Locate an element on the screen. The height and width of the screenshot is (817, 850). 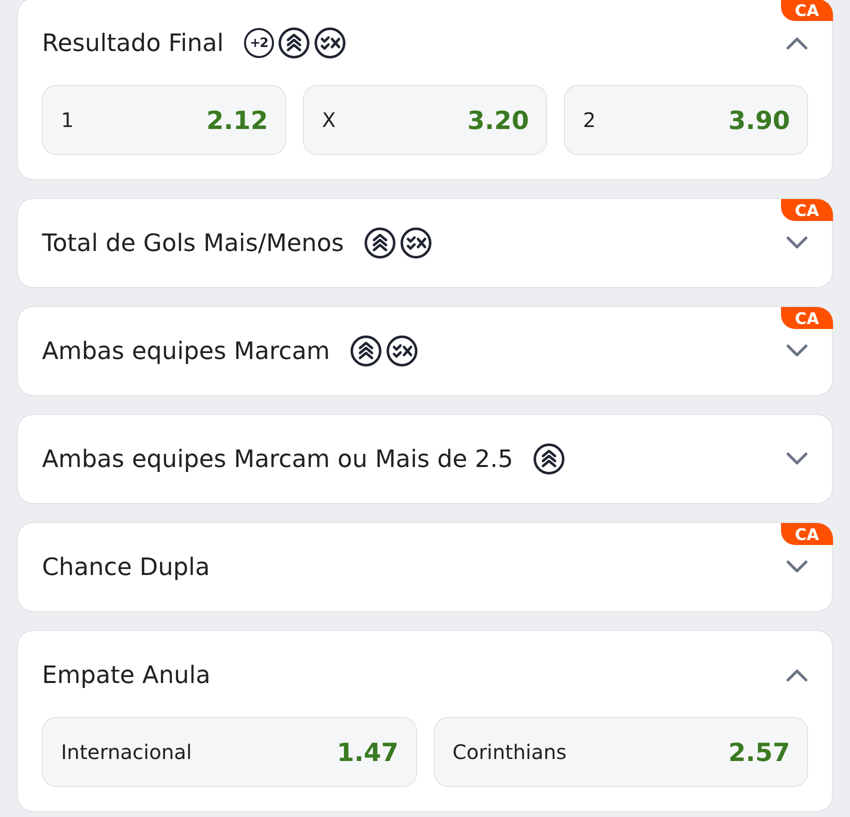
market-title: Empate Anula is located at coordinates (126, 675).